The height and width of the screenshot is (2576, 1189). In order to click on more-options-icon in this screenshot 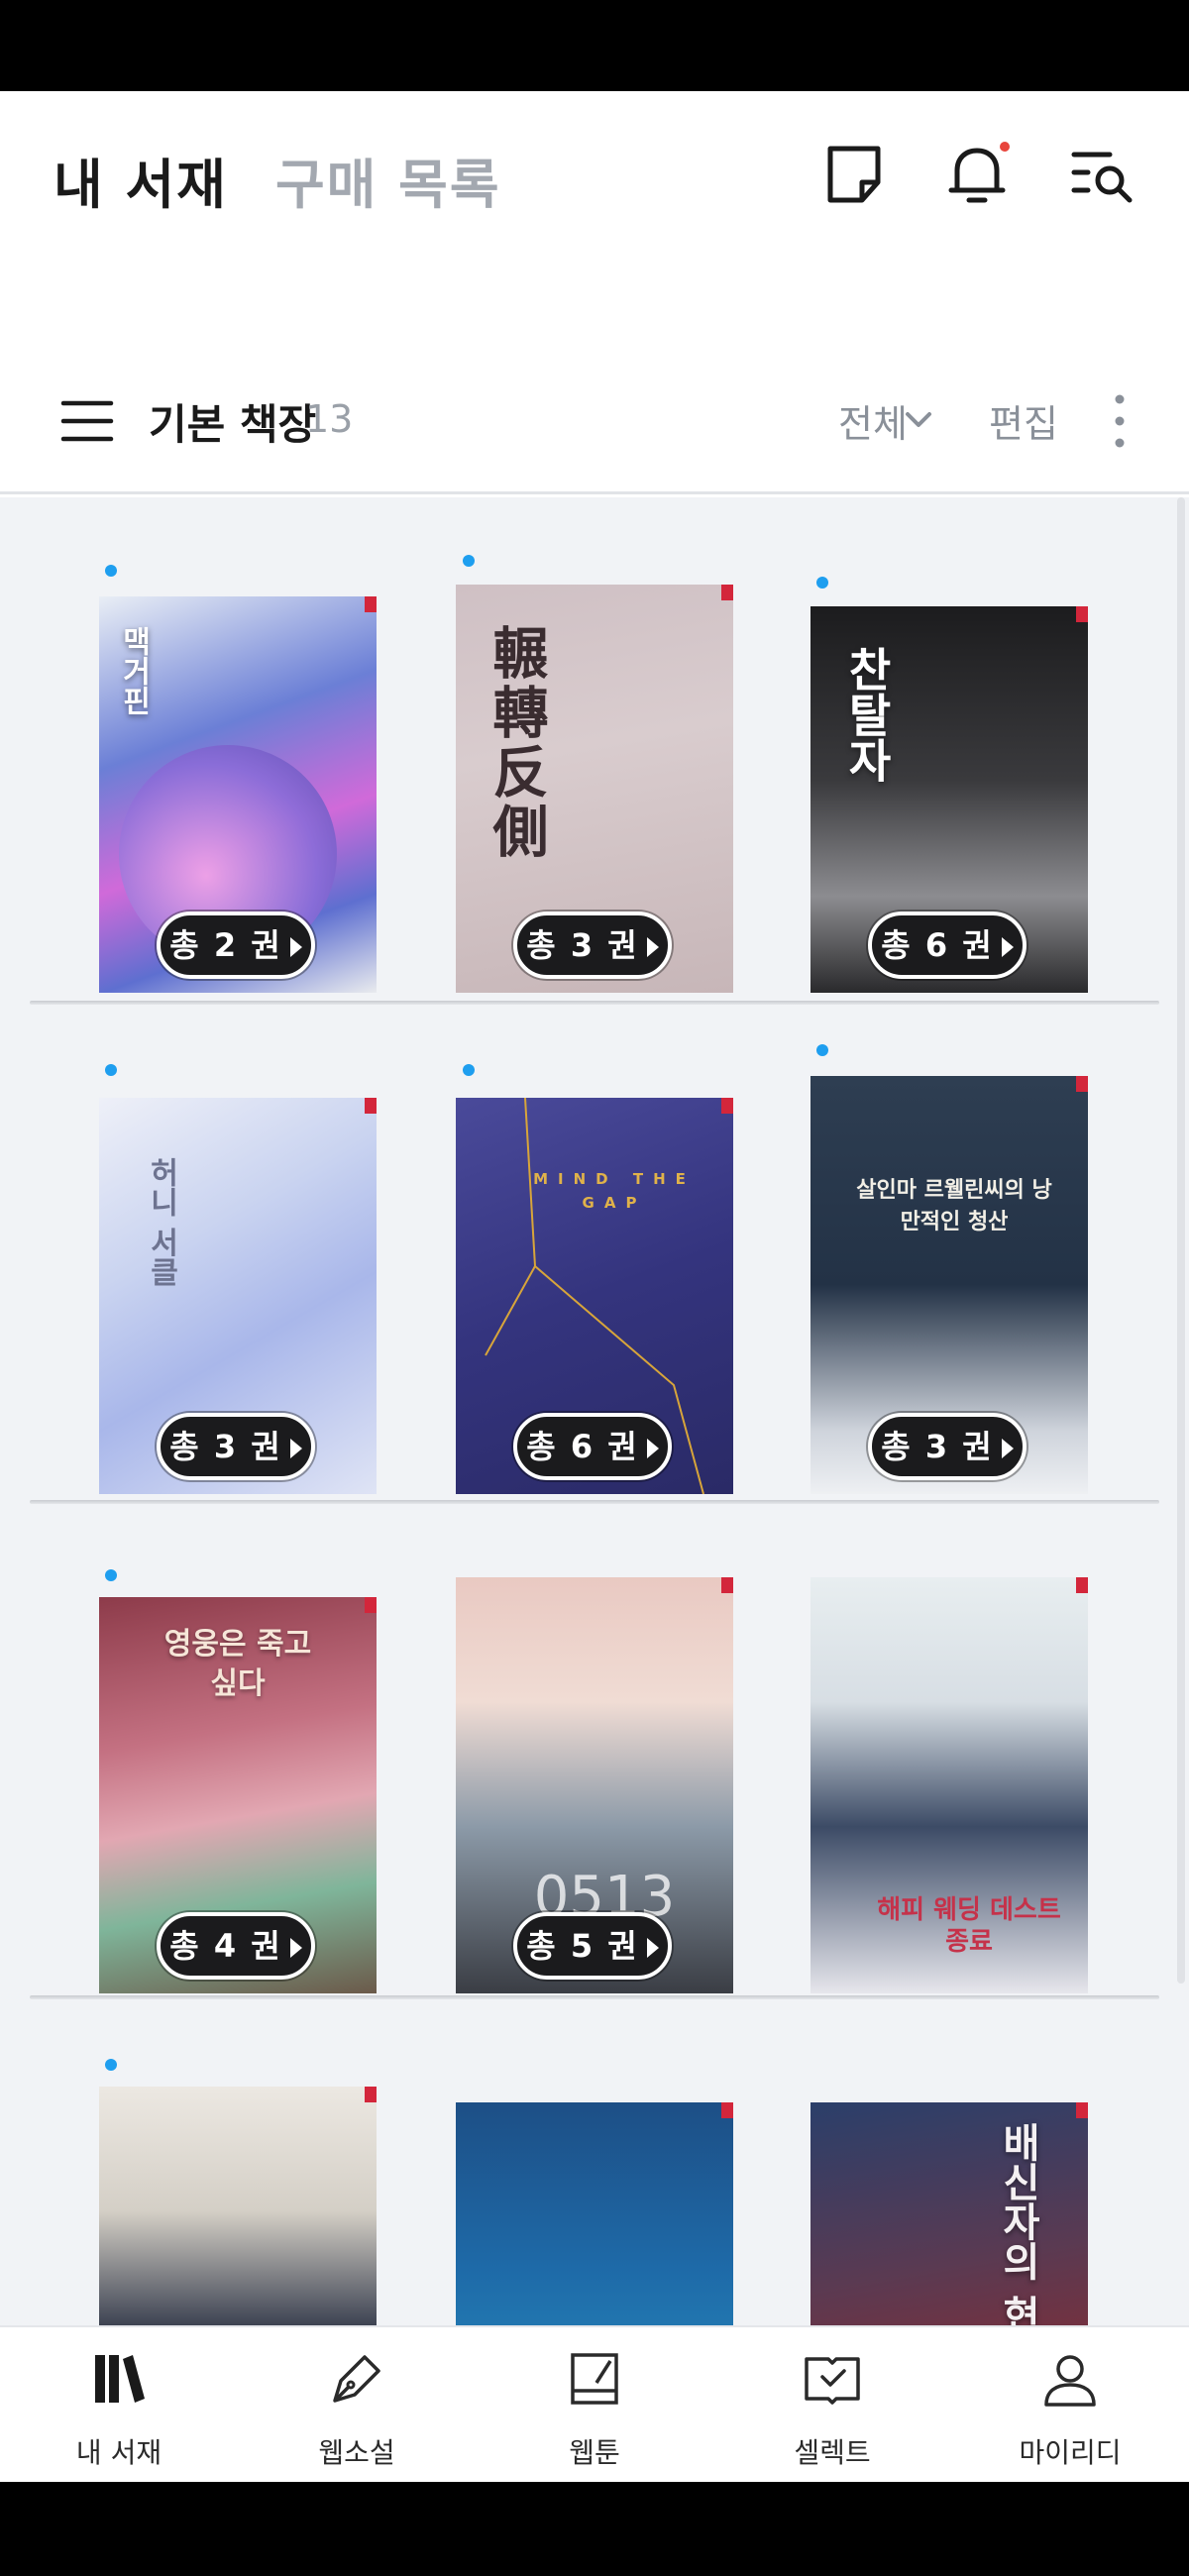, I will do `click(1120, 421)`.